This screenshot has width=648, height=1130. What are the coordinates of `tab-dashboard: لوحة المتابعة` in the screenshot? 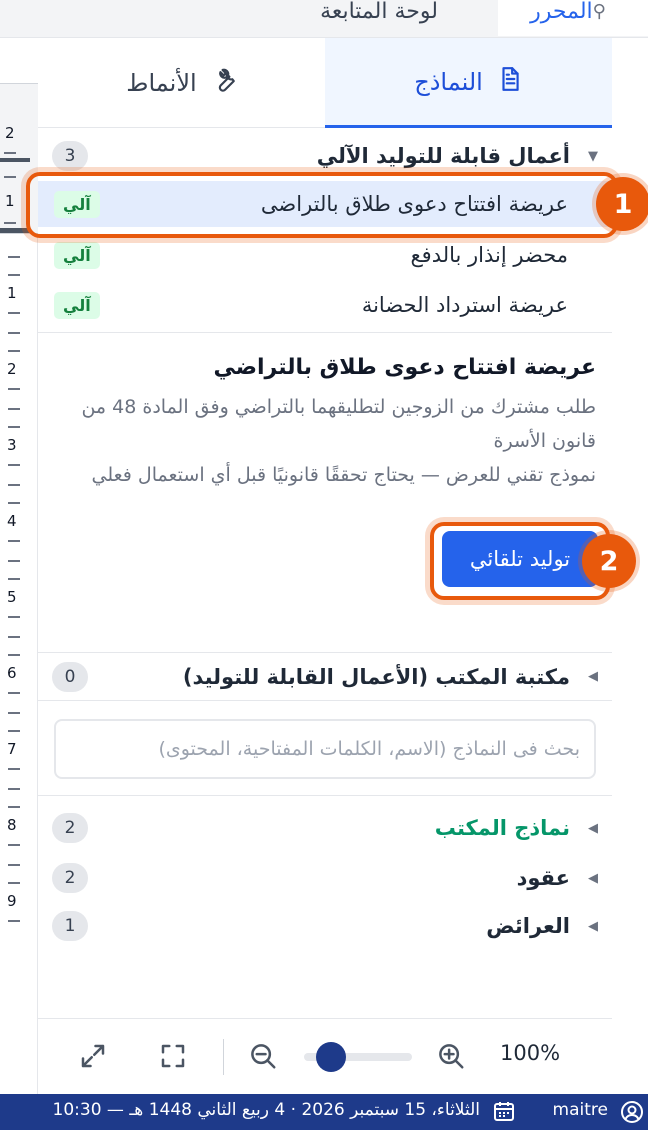 It's located at (379, 18).